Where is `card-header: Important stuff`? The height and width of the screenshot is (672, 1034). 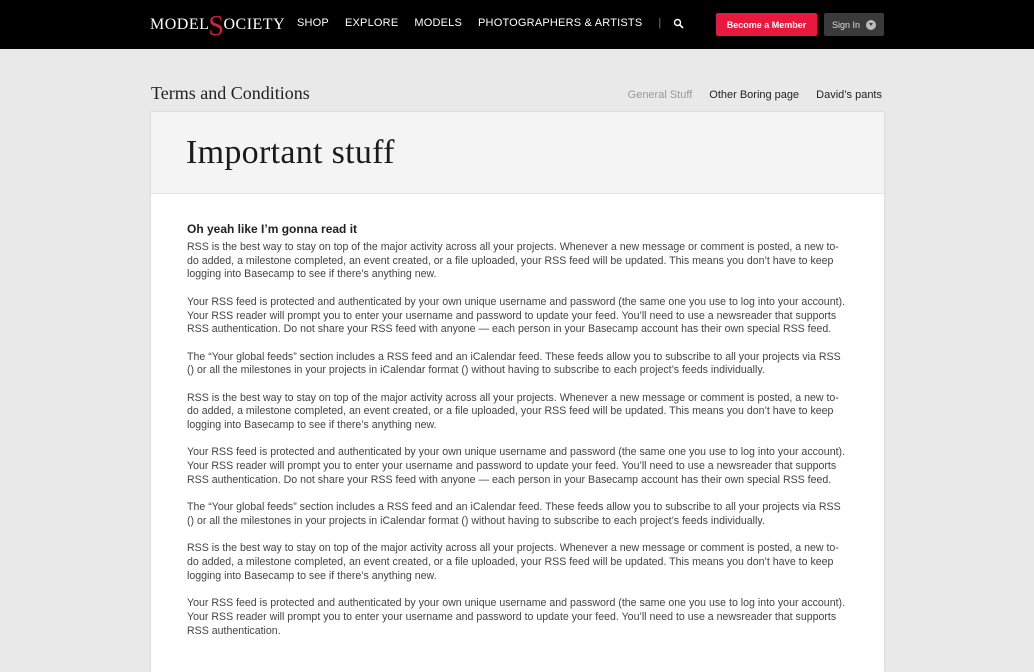 card-header: Important stuff is located at coordinates (517, 153).